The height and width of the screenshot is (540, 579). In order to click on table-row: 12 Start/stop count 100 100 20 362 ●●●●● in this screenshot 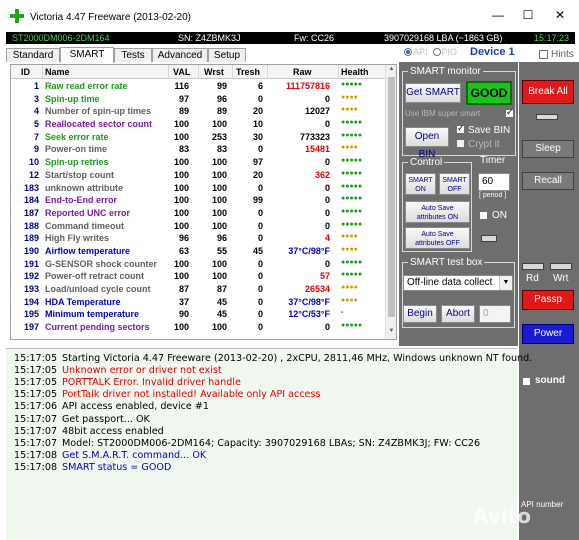, I will do `click(198, 175)`.